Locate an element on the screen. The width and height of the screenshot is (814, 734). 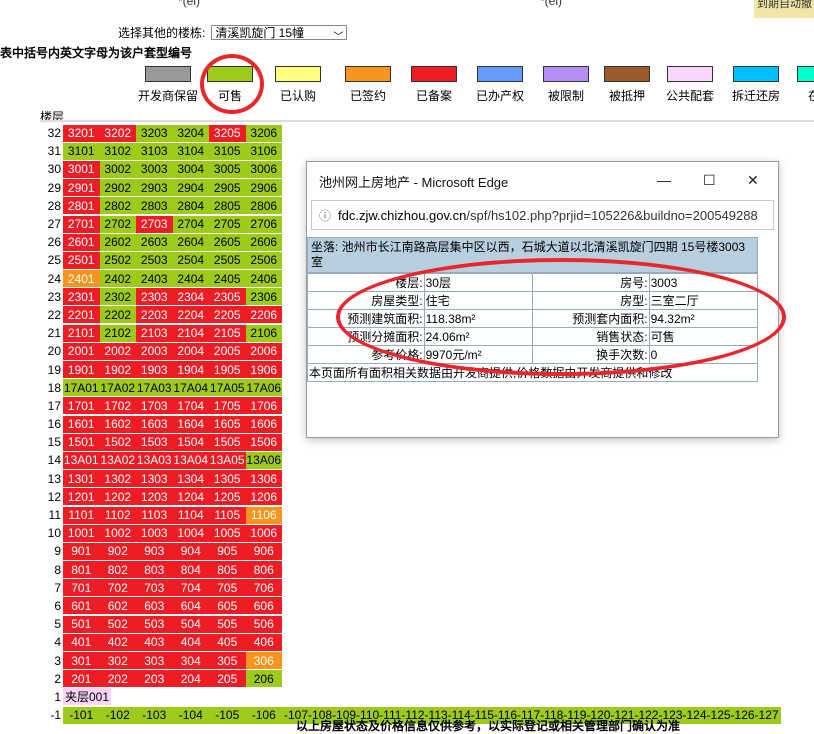
unit-cell: 1105 is located at coordinates (227, 515).